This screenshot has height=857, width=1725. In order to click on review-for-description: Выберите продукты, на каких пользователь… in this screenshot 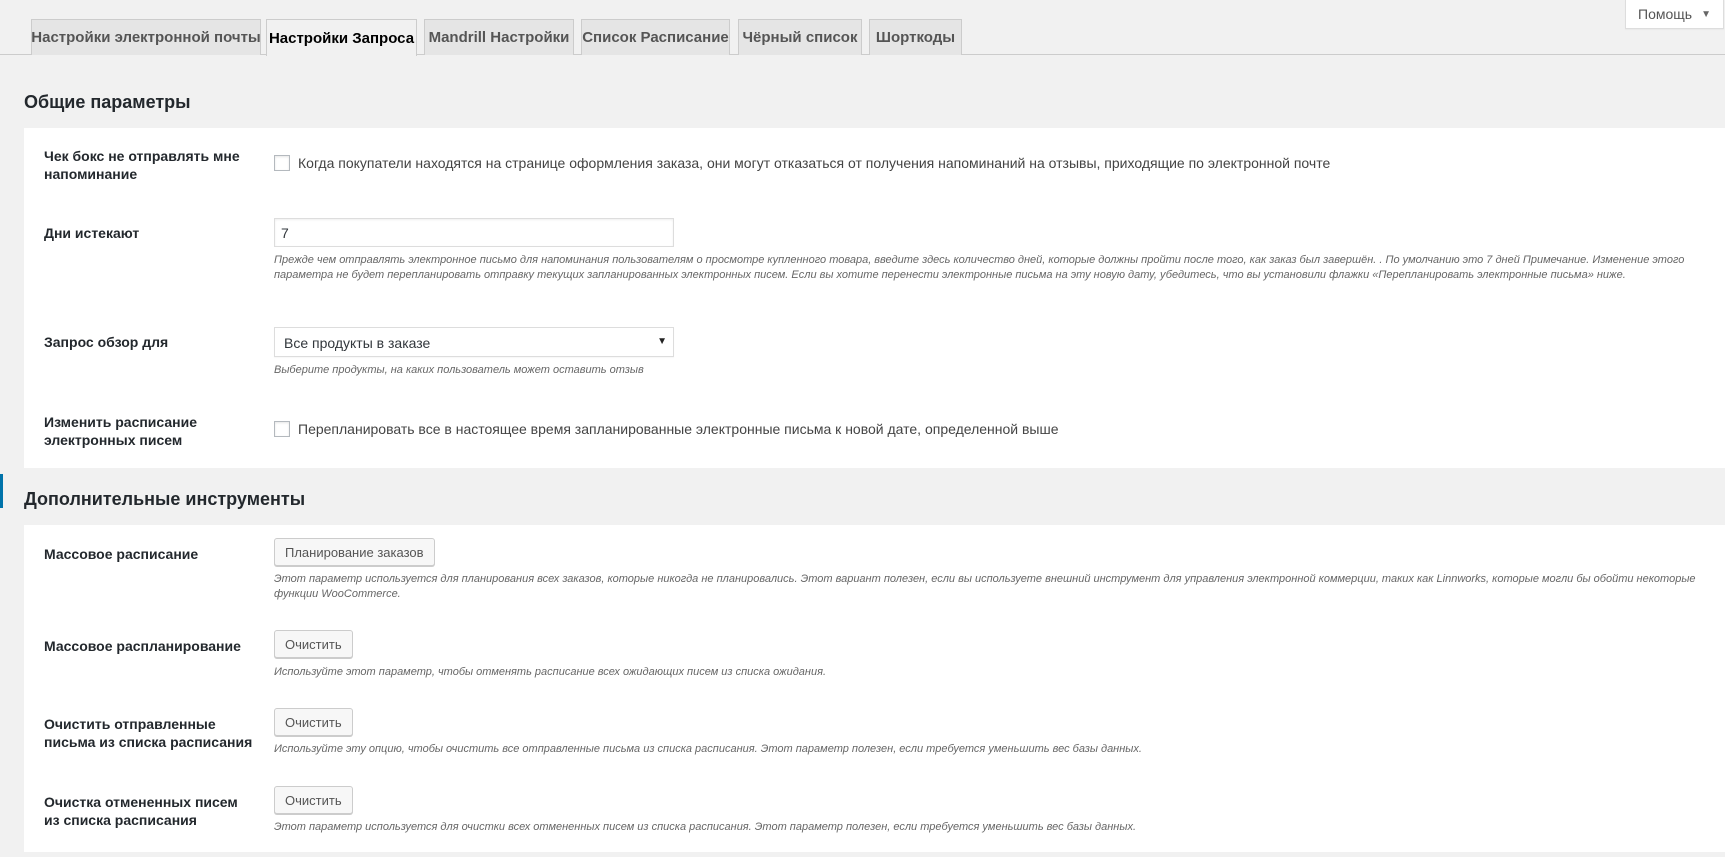, I will do `click(459, 370)`.